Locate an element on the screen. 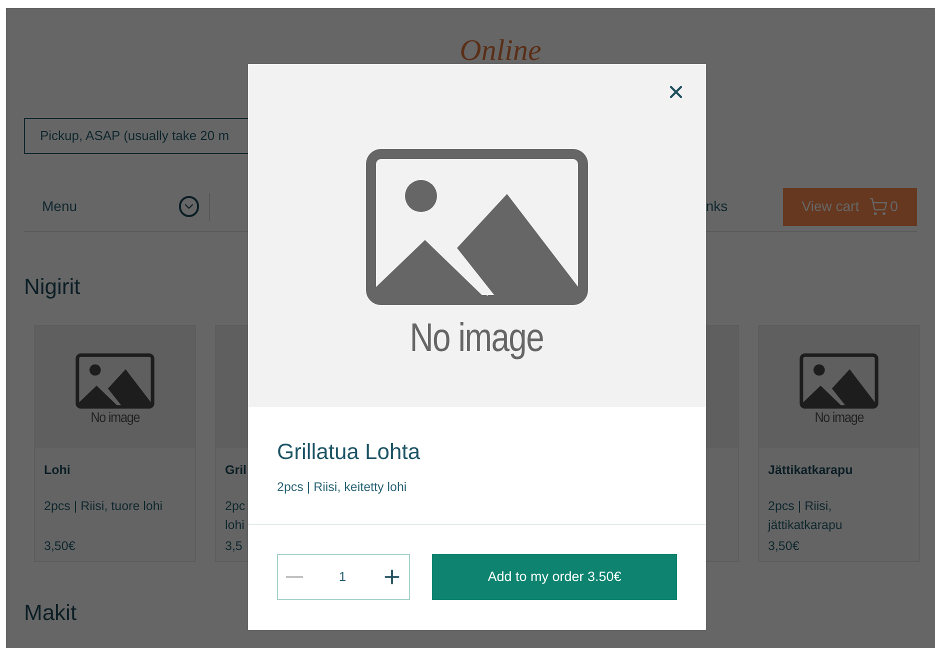 This screenshot has width=935, height=648. product-price: 3,5 is located at coordinates (234, 546).